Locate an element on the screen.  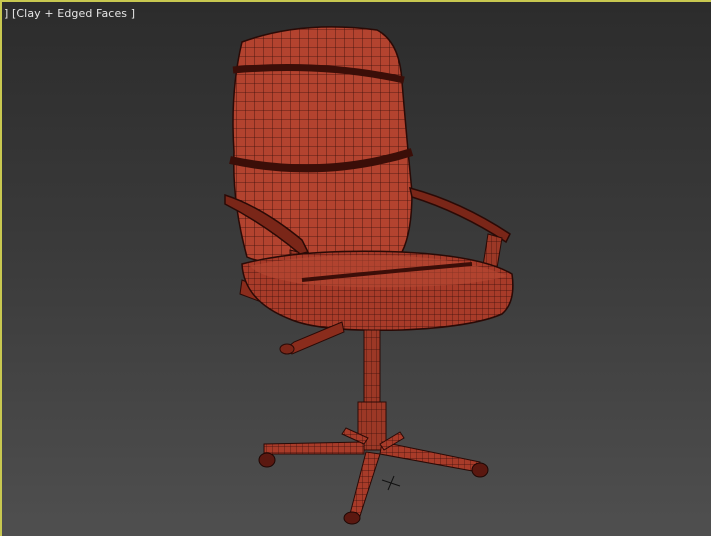
base-leg-left is located at coordinates (314, 448).